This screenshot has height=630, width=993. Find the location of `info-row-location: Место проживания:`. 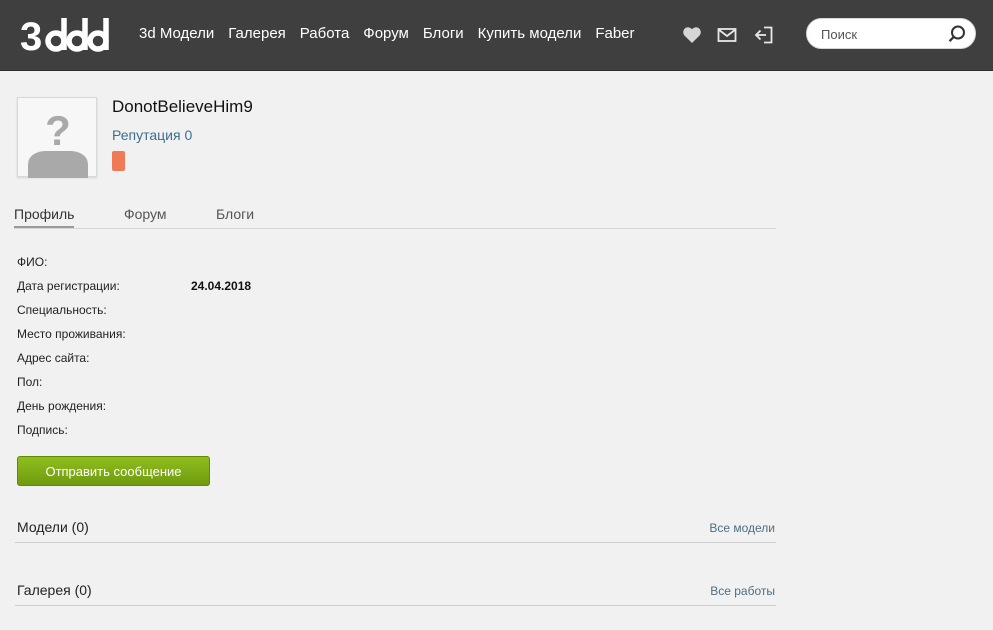

info-row-location: Место проживания: is located at coordinates (217, 339).